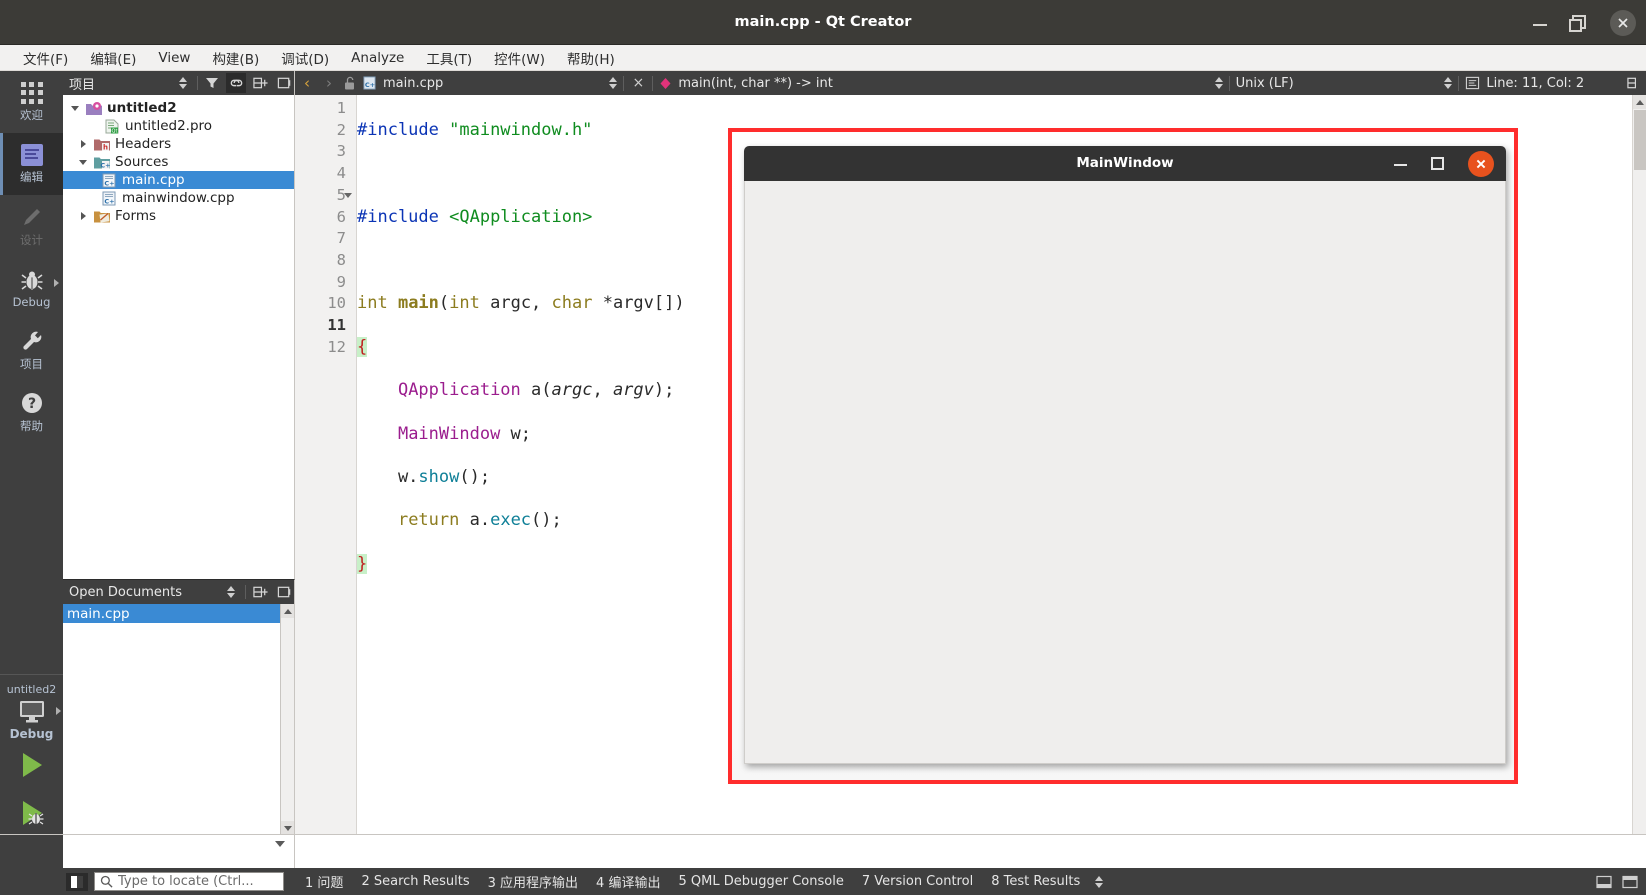 The height and width of the screenshot is (895, 1646). Describe the element at coordinates (1577, 23) in the screenshot. I see `window-restore-icon` at that location.